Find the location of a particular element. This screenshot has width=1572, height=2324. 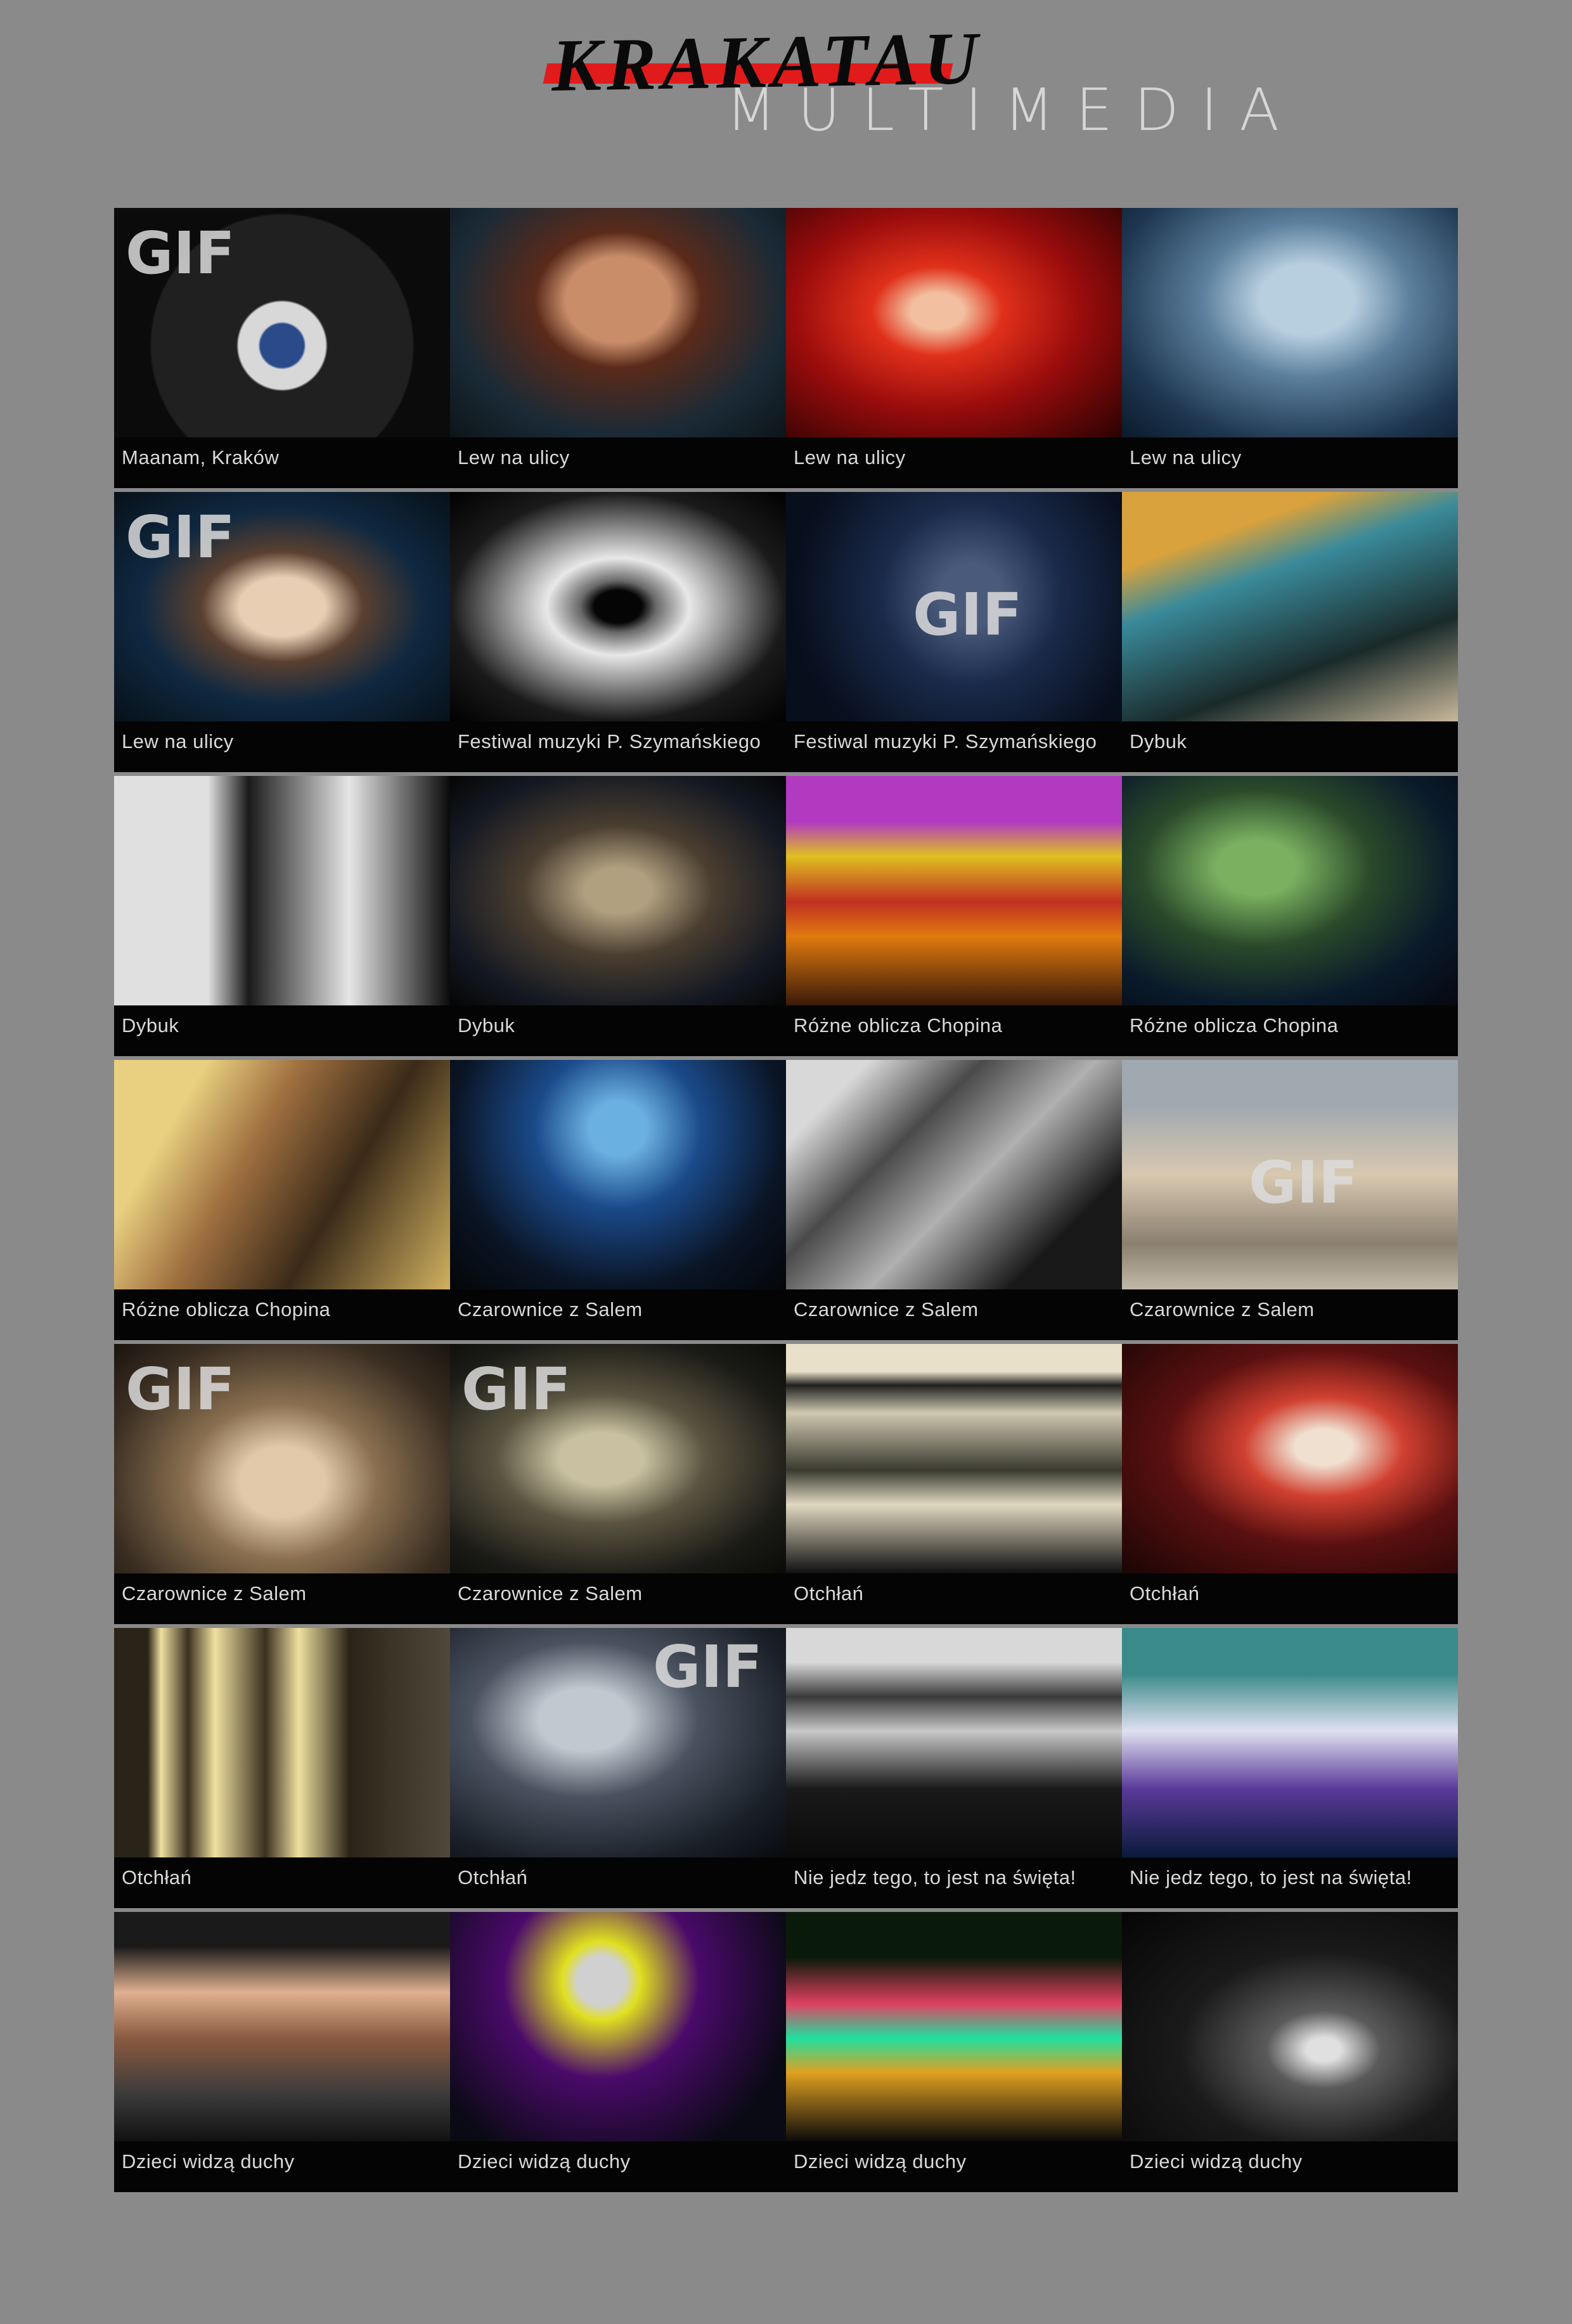

portfolio-tile: Festiwal muzyki P. Szymańskiego is located at coordinates (618, 632).